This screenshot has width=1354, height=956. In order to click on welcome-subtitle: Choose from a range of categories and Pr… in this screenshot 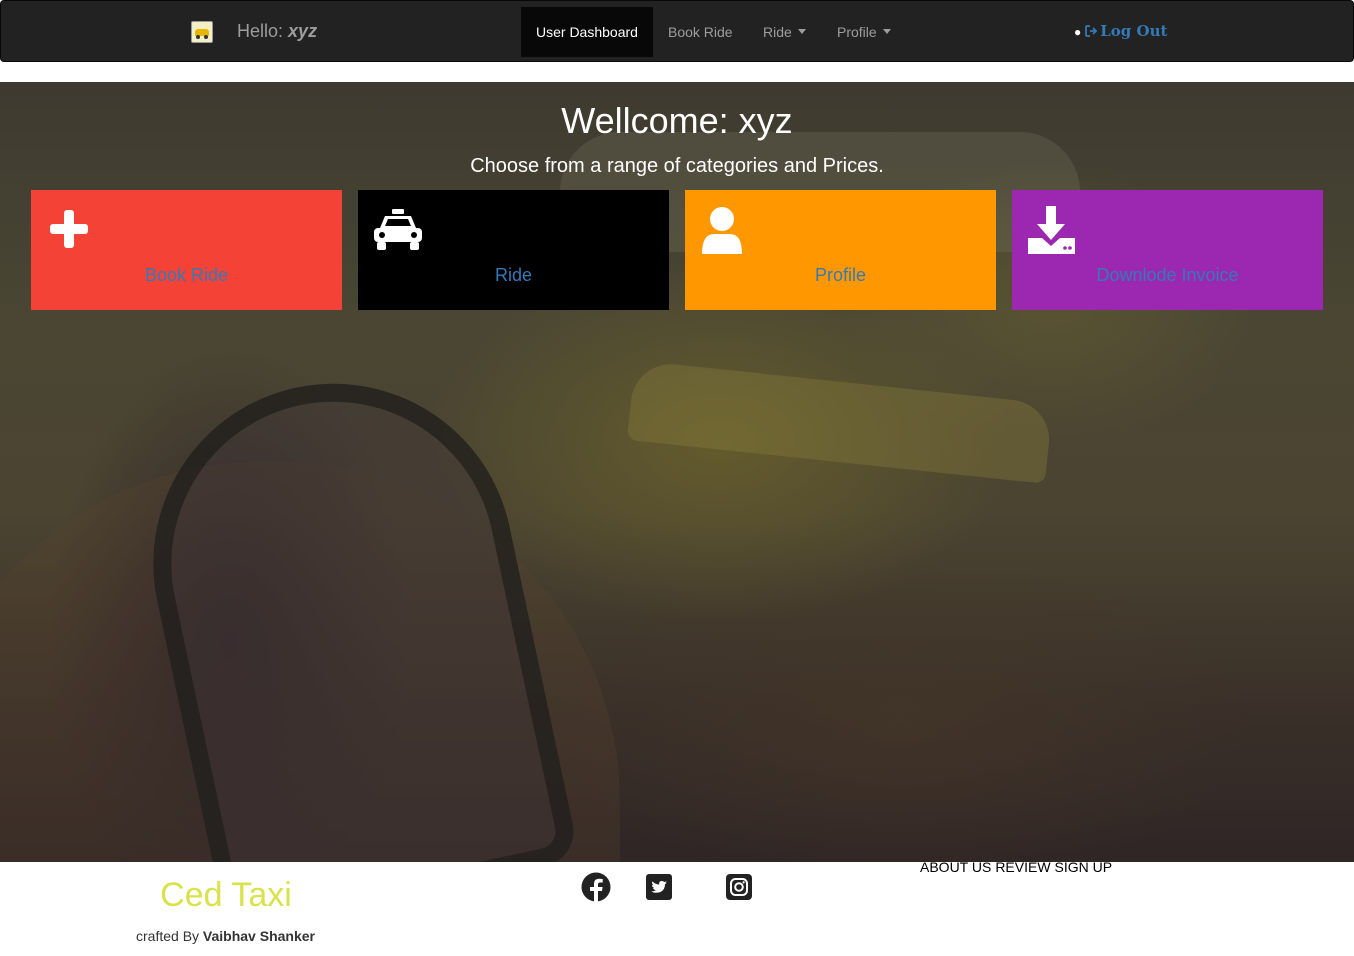, I will do `click(677, 166)`.